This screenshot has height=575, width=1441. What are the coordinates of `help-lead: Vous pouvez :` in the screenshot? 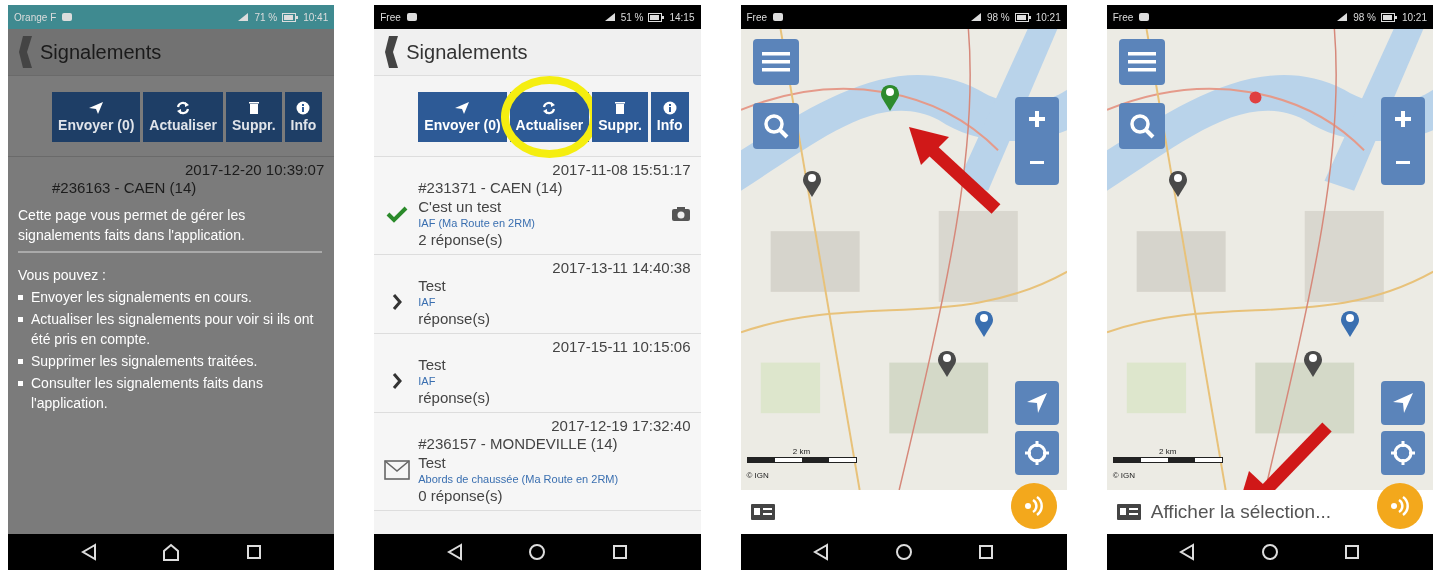 It's located at (62, 275).